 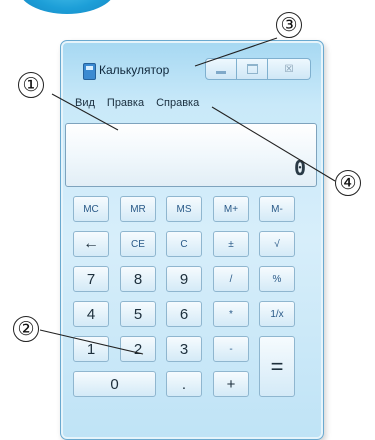 I want to click on callout-4: ④, so click(x=348, y=183).